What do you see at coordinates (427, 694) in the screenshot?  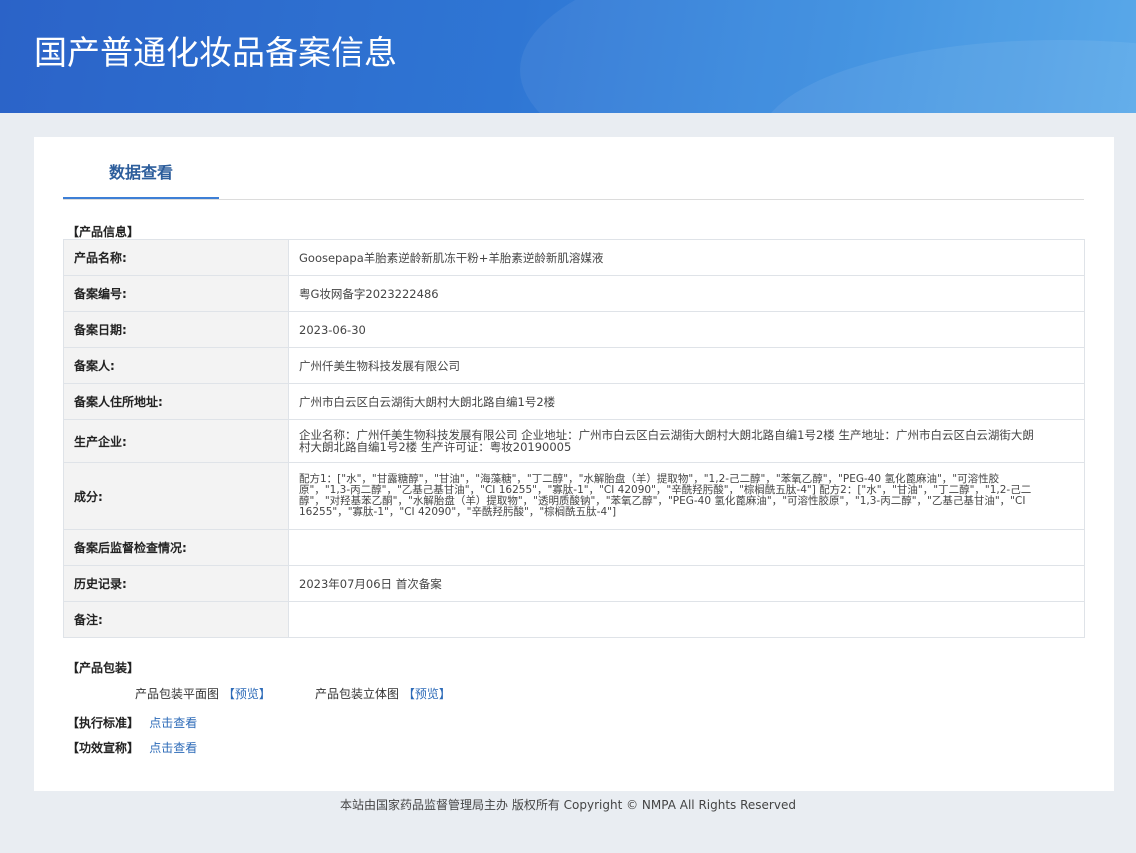 I see `package-solid-preview-link: 【预览】` at bounding box center [427, 694].